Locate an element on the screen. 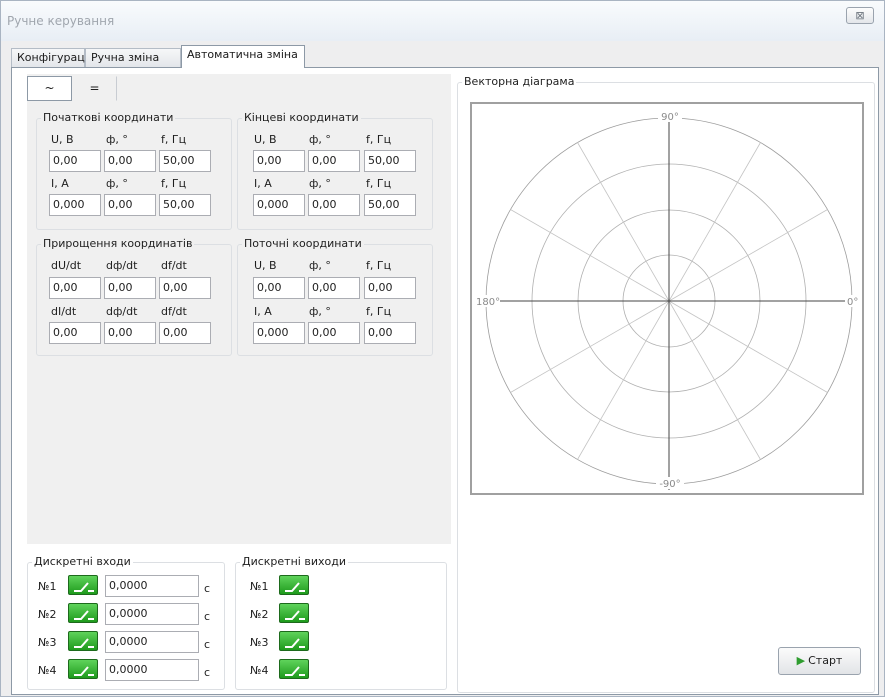 The width and height of the screenshot is (885, 697). increment-i-label: dI/dt is located at coordinates (64, 311).